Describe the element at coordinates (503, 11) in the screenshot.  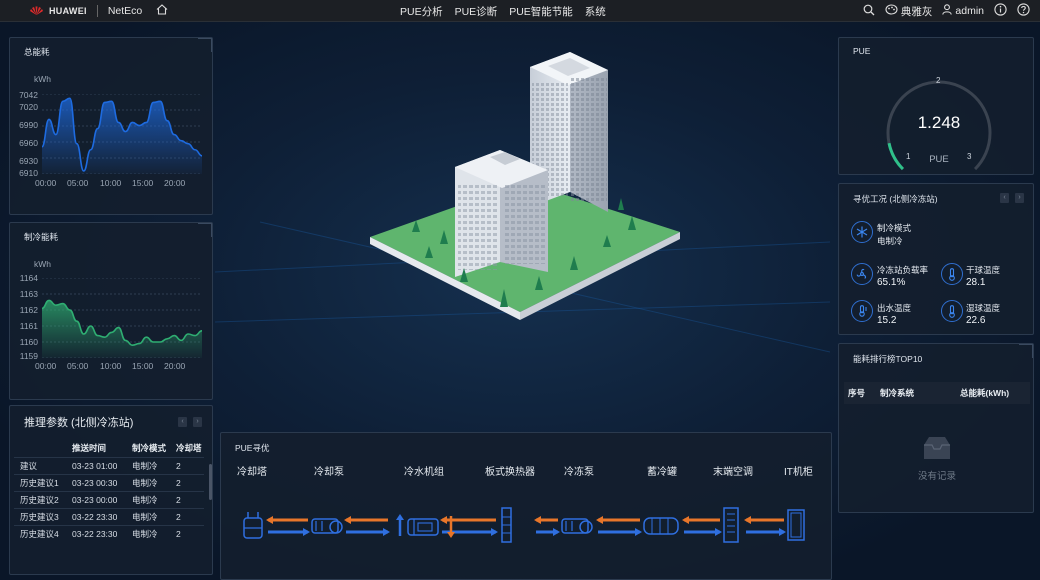
I see `main-menu: PUE分析 PUE诊断 PUE智能节能 系统` at that location.